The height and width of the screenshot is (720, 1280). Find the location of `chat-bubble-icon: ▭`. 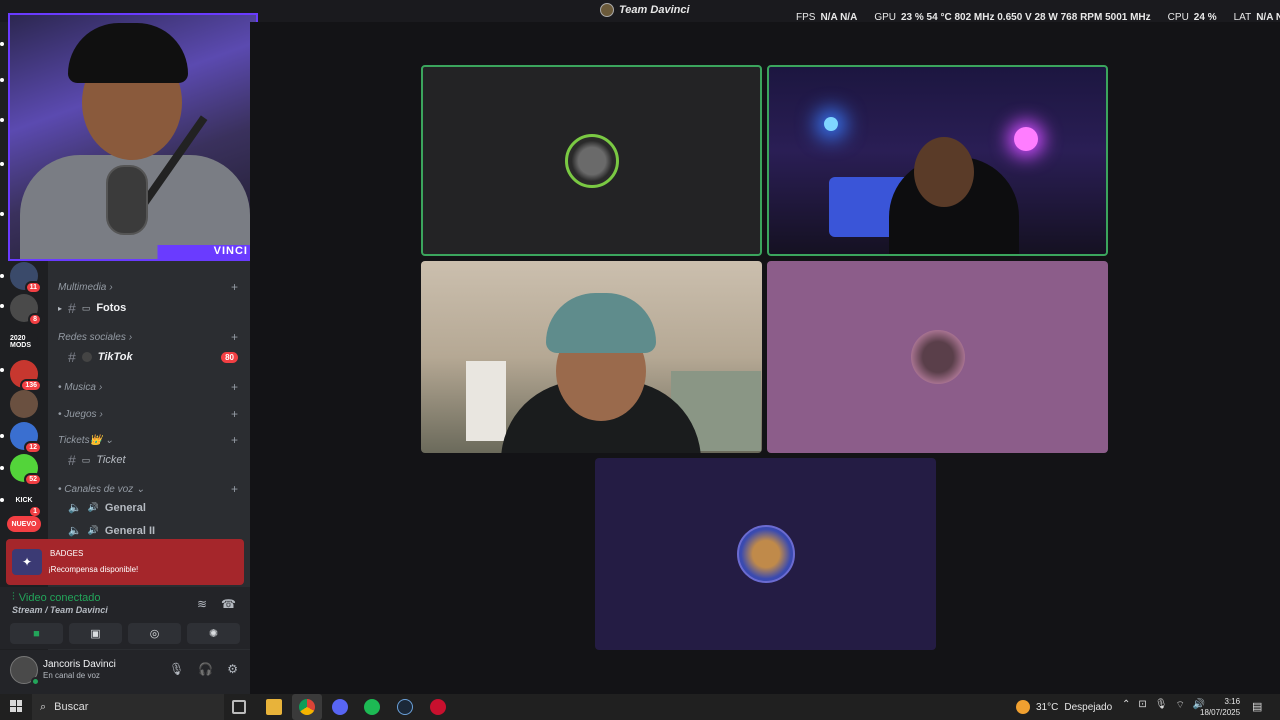

chat-bubble-icon: ▭ is located at coordinates (86, 459).